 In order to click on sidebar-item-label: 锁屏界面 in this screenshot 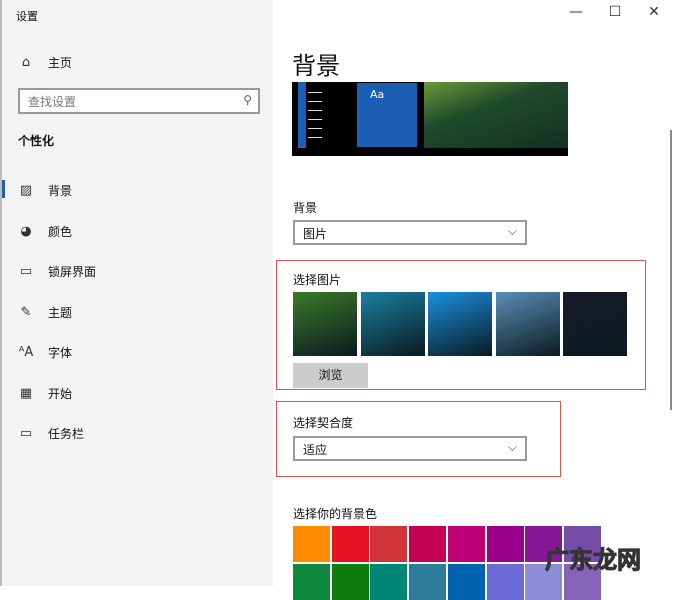, I will do `click(72, 272)`.